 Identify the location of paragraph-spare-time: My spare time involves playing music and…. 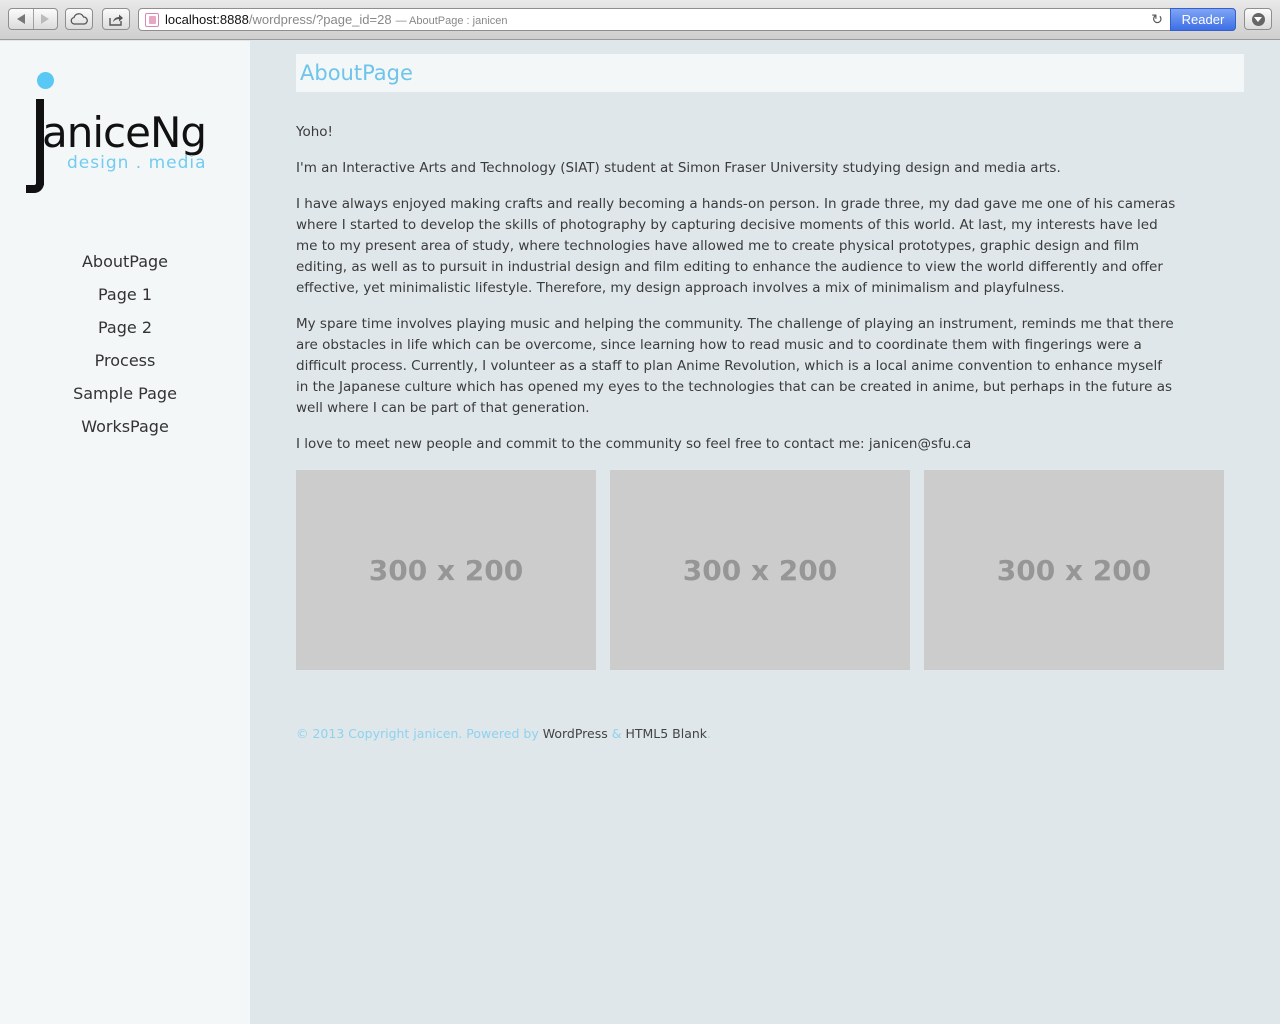
(735, 366).